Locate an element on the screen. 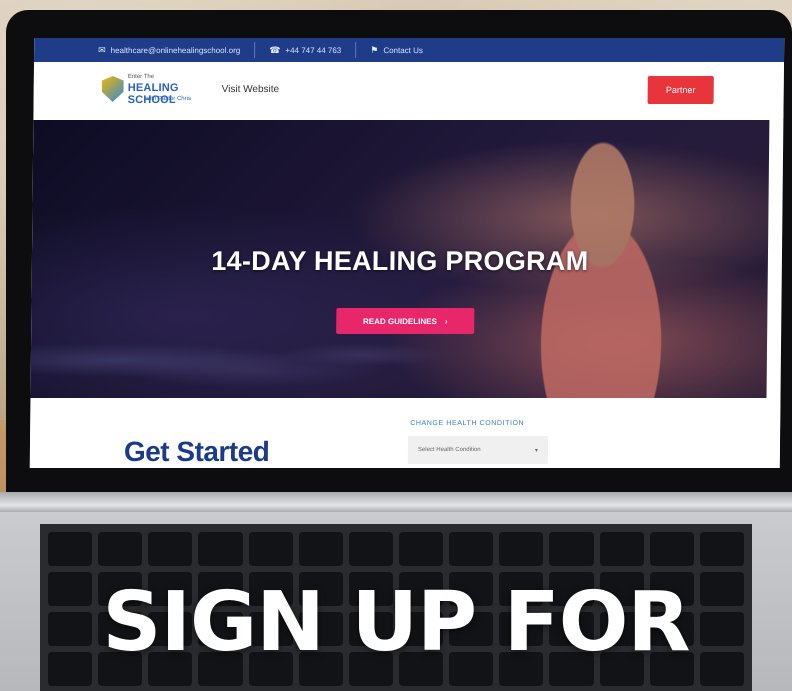 Image resolution: width=792 pixels, height=691 pixels. get-started-heading: Get Started is located at coordinates (196, 451).